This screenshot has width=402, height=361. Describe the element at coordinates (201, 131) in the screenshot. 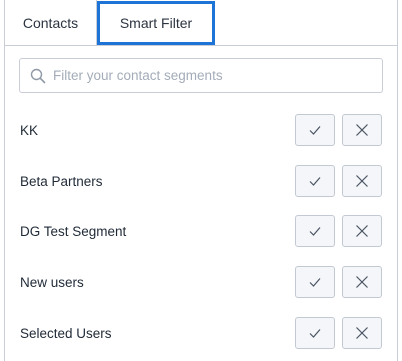

I see `segment-row: KK` at that location.